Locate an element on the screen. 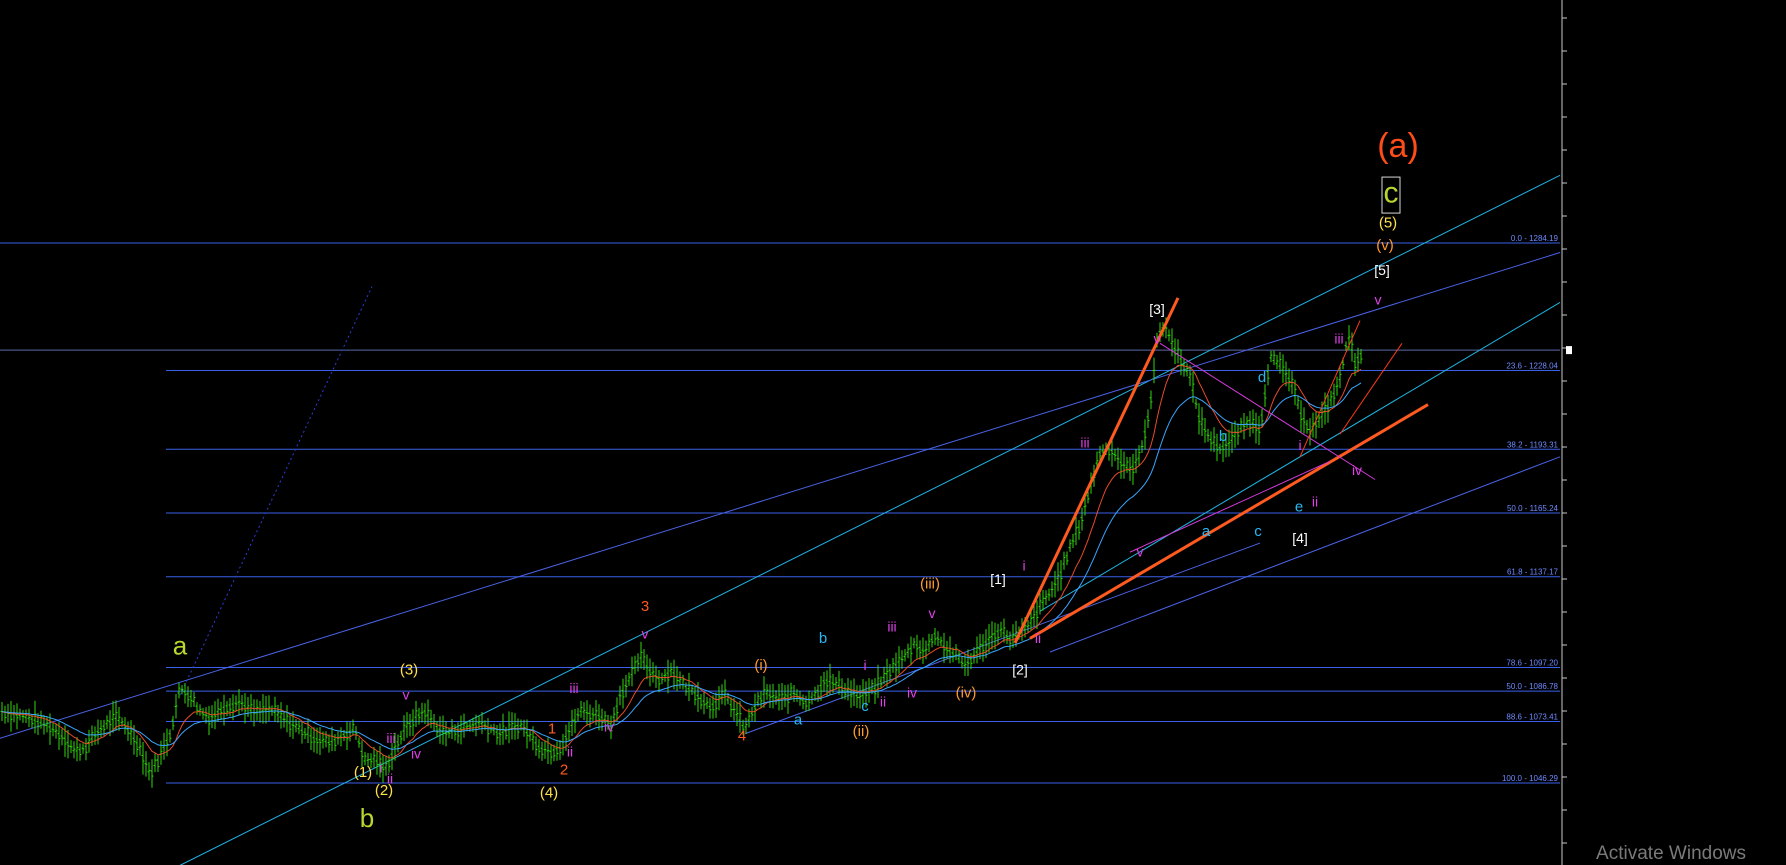  wave-label: 1 is located at coordinates (552, 729).